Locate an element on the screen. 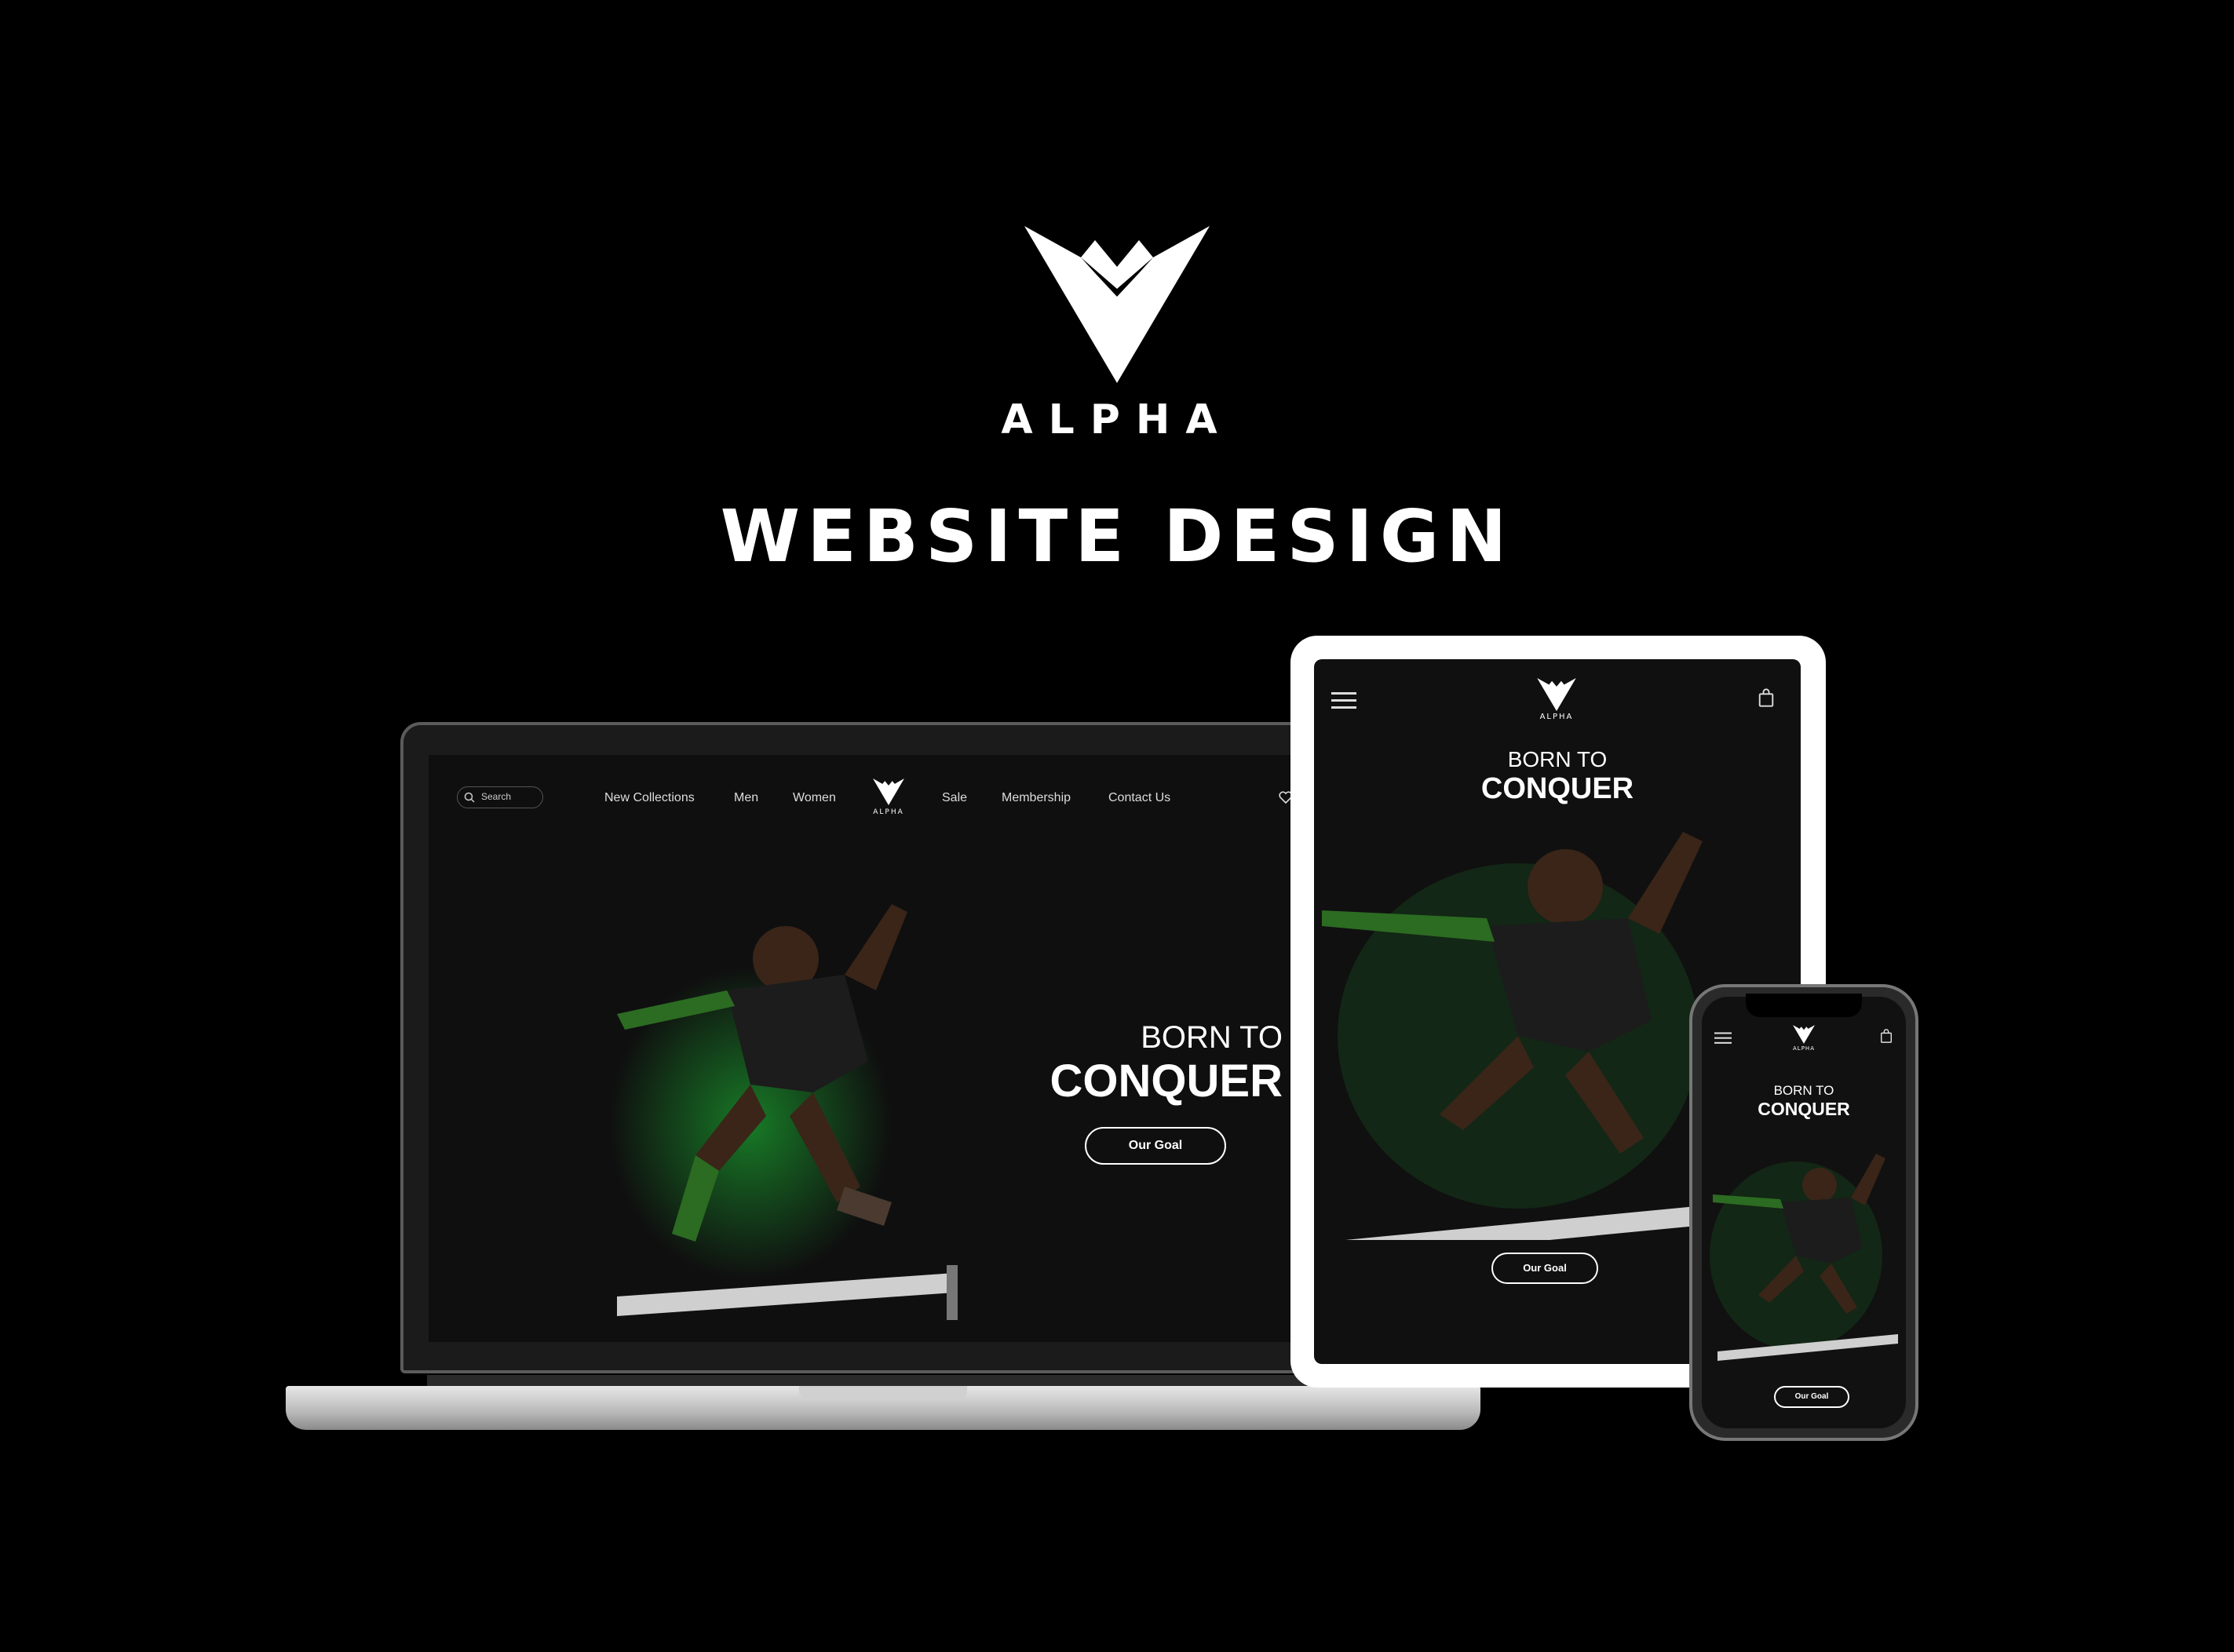  nav-membership: Membership is located at coordinates (1036, 798).